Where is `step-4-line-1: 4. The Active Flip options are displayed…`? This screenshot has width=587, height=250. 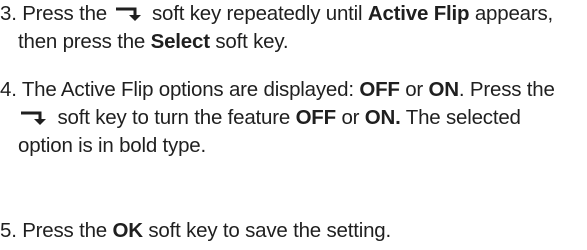
step-4-line-1: 4. The Active Flip options are displayed… is located at coordinates (277, 90).